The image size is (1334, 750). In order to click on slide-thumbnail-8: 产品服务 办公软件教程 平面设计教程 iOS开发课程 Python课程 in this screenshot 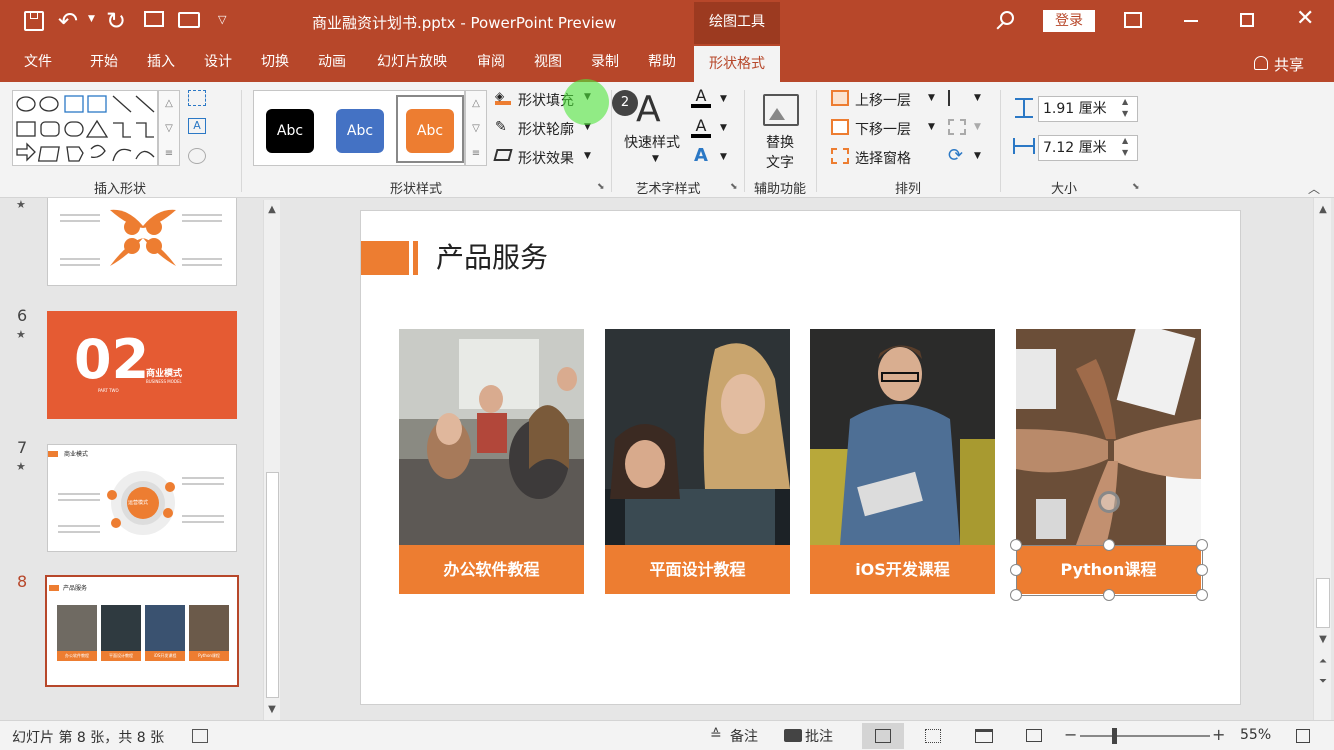, I will do `click(142, 631)`.